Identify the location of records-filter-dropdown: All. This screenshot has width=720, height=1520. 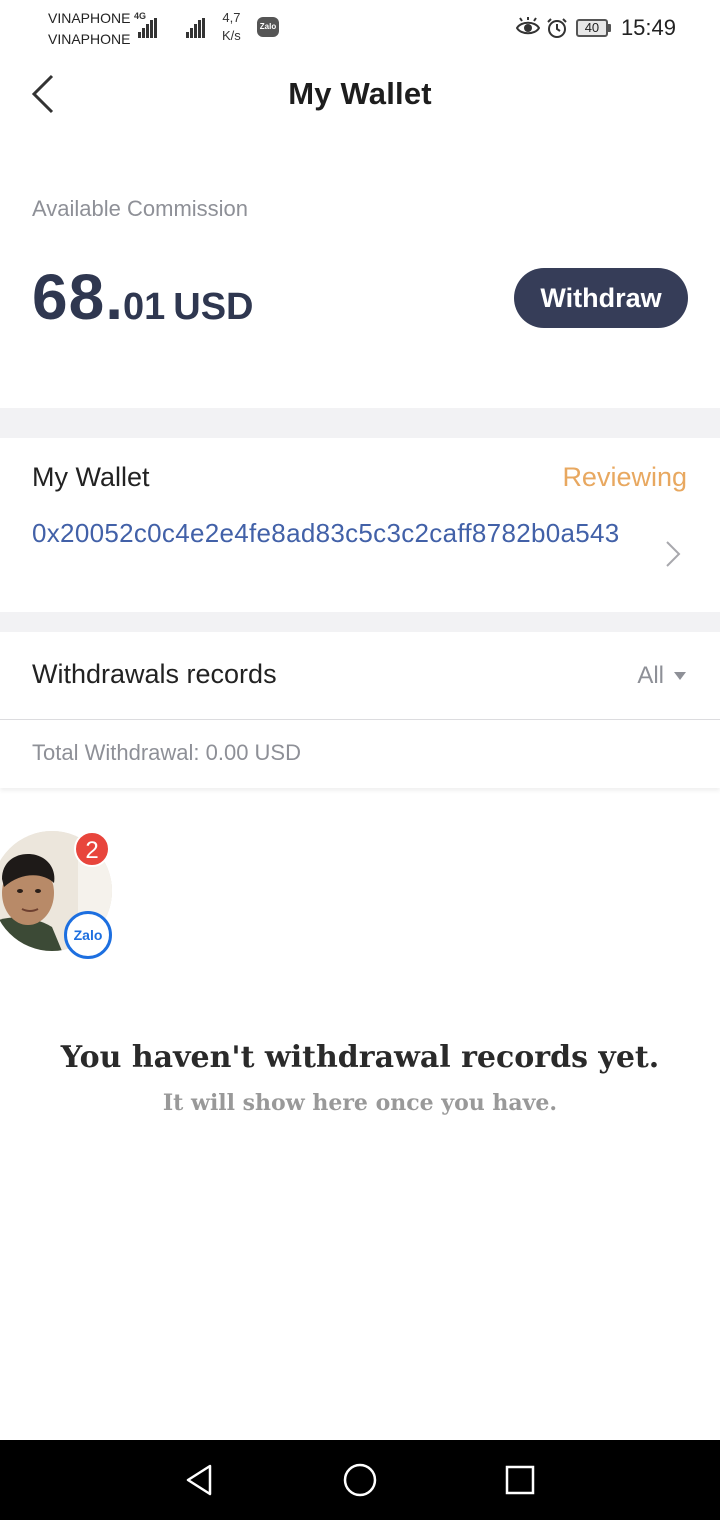
(661, 676).